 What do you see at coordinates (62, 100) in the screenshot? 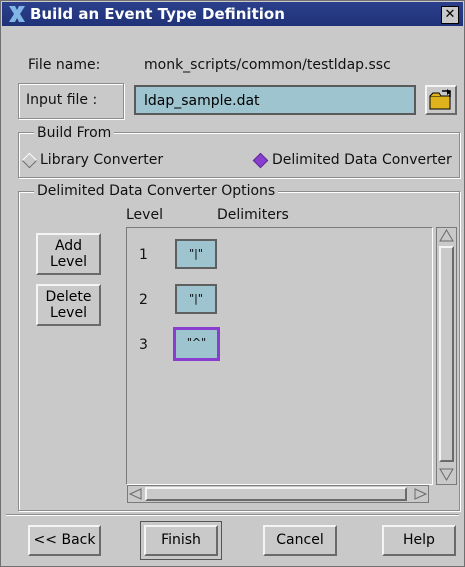
I see `input-file-label: Input file :` at bounding box center [62, 100].